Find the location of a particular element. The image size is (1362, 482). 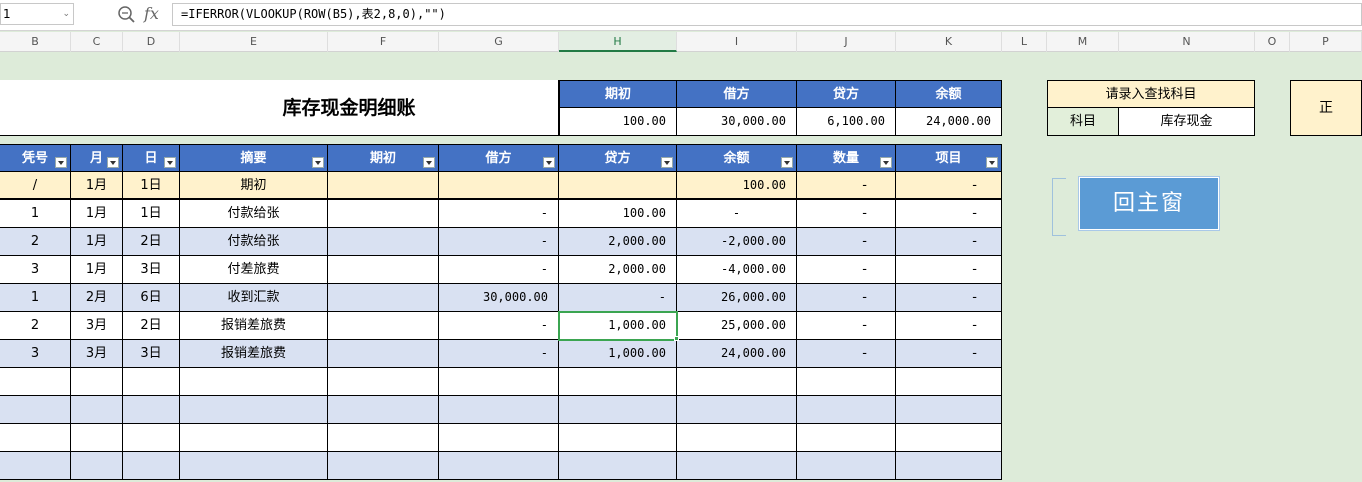

table-cell: 付差旅费 is located at coordinates (254, 270).